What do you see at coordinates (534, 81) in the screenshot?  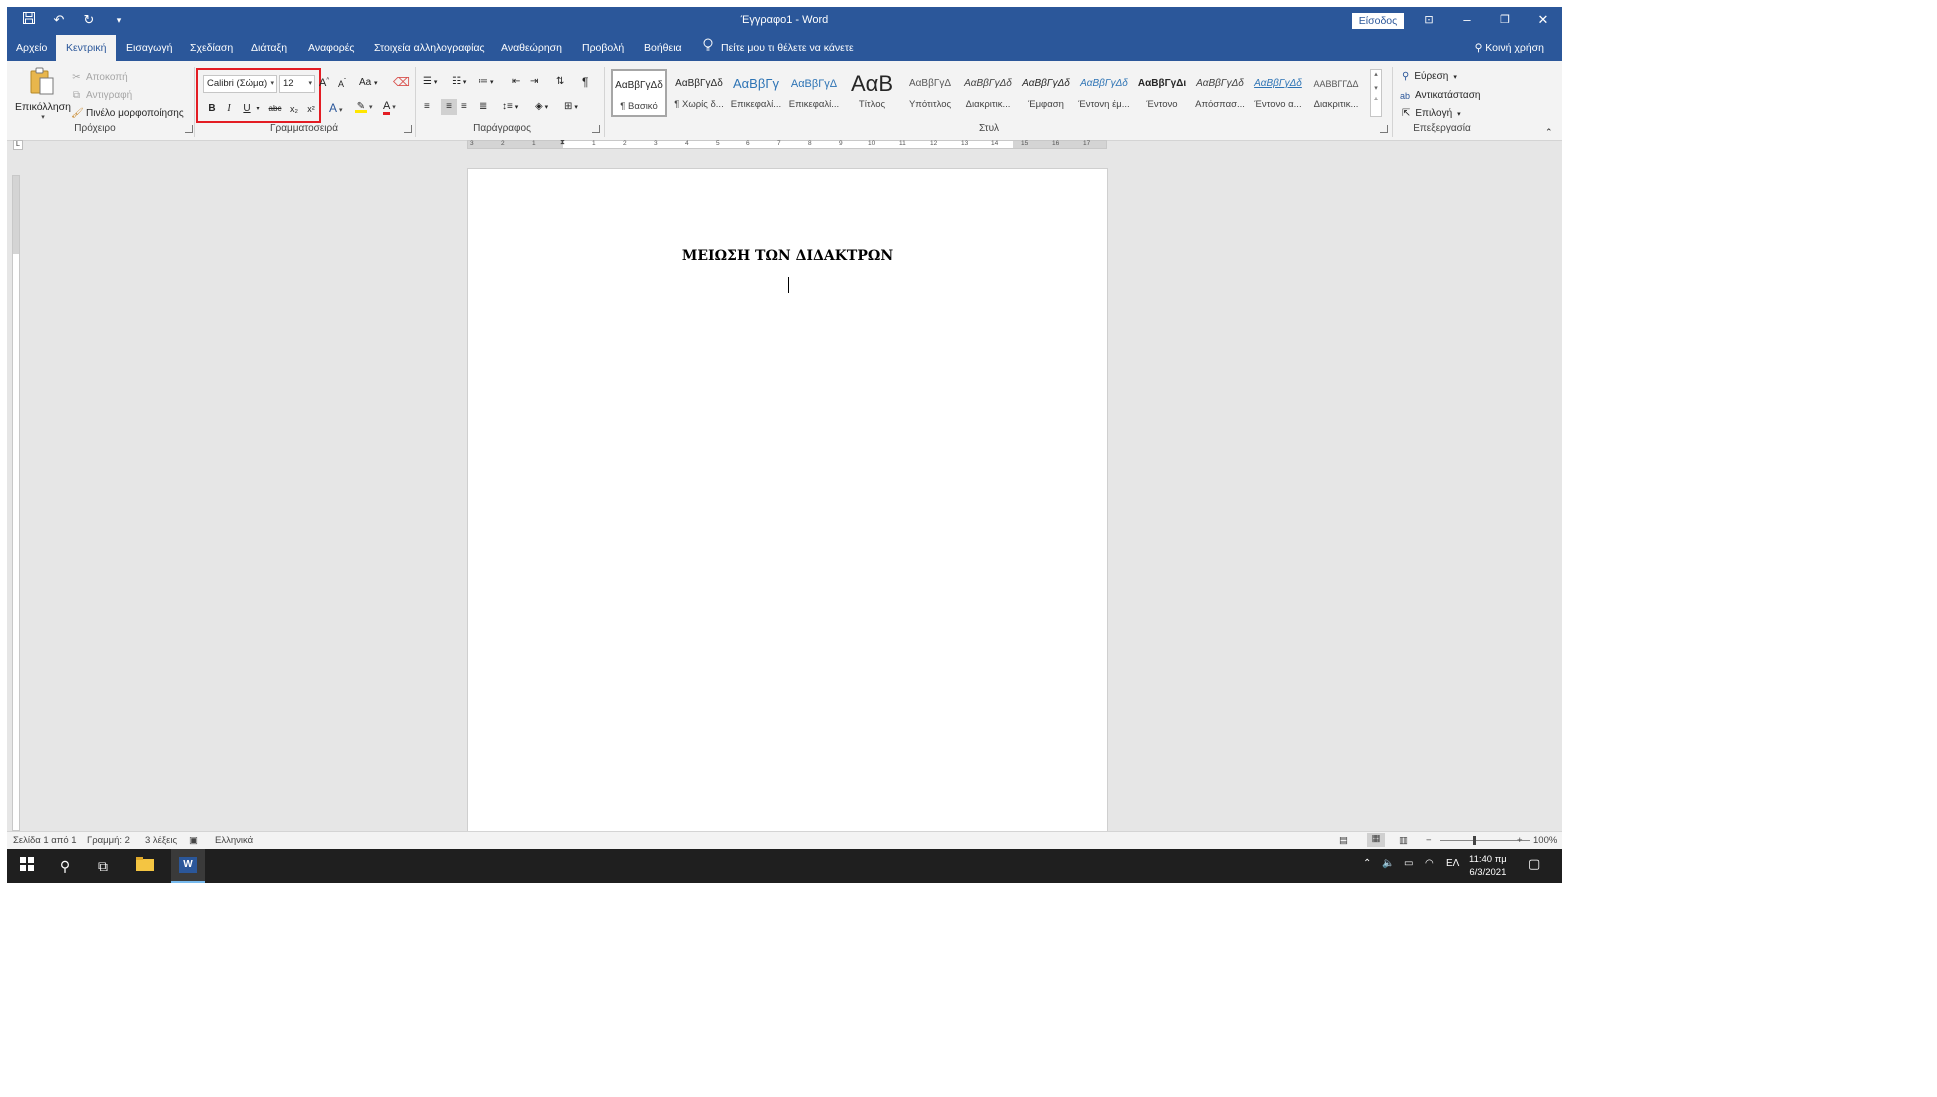 I see `increase-indent-icon: ⇥` at bounding box center [534, 81].